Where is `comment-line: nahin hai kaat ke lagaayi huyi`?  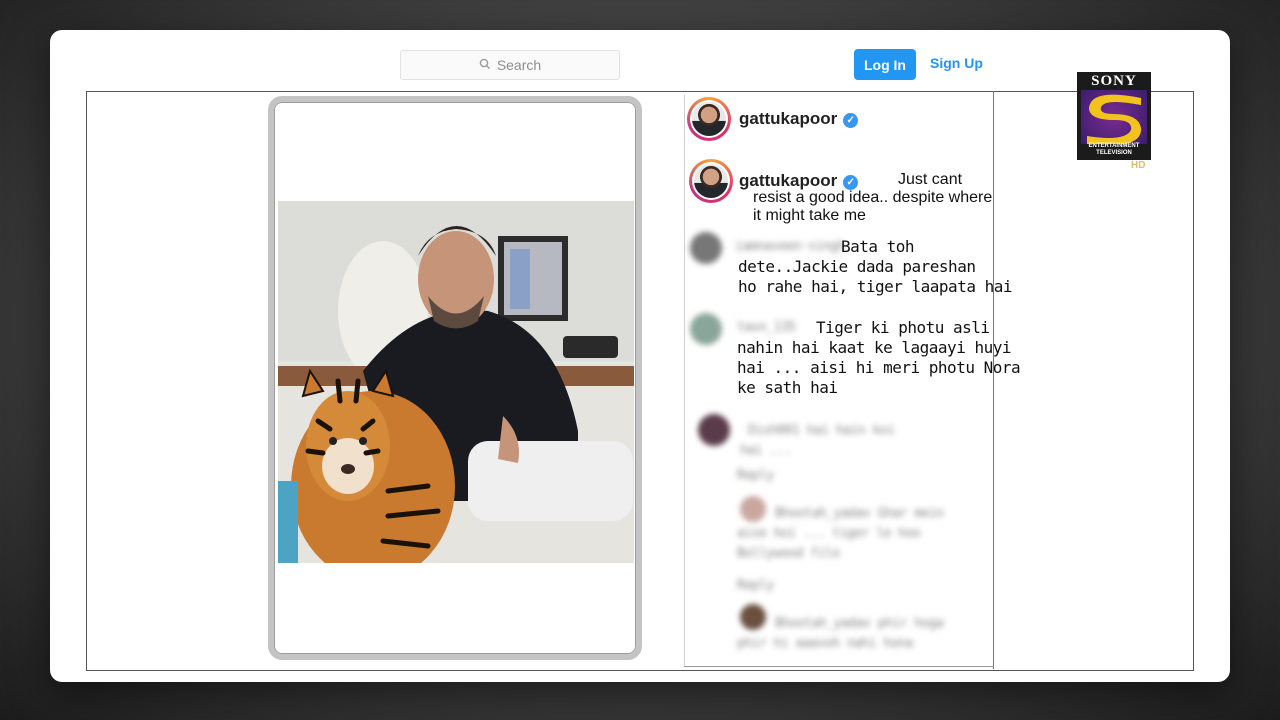 comment-line: nahin hai kaat ke lagaayi huyi is located at coordinates (874, 347).